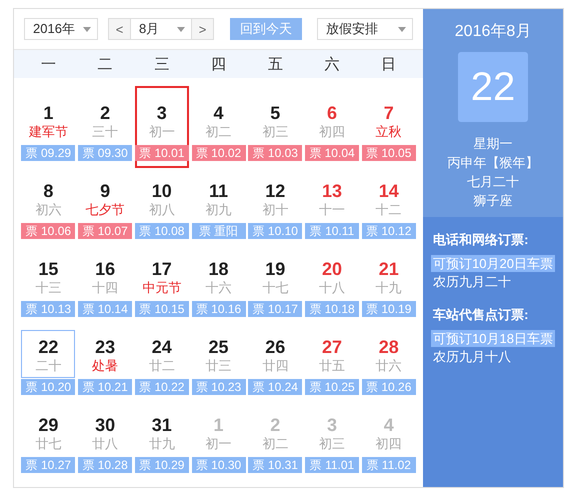 The height and width of the screenshot is (492, 568). What do you see at coordinates (472, 357) in the screenshot?
I see `lunar-date-line: 农历九月十八` at bounding box center [472, 357].